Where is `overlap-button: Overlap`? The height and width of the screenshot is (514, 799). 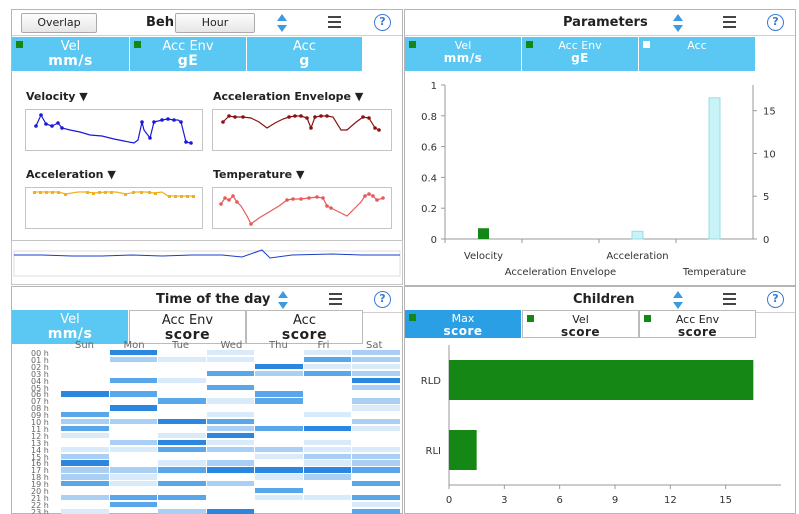
overlap-button: Overlap is located at coordinates (59, 23).